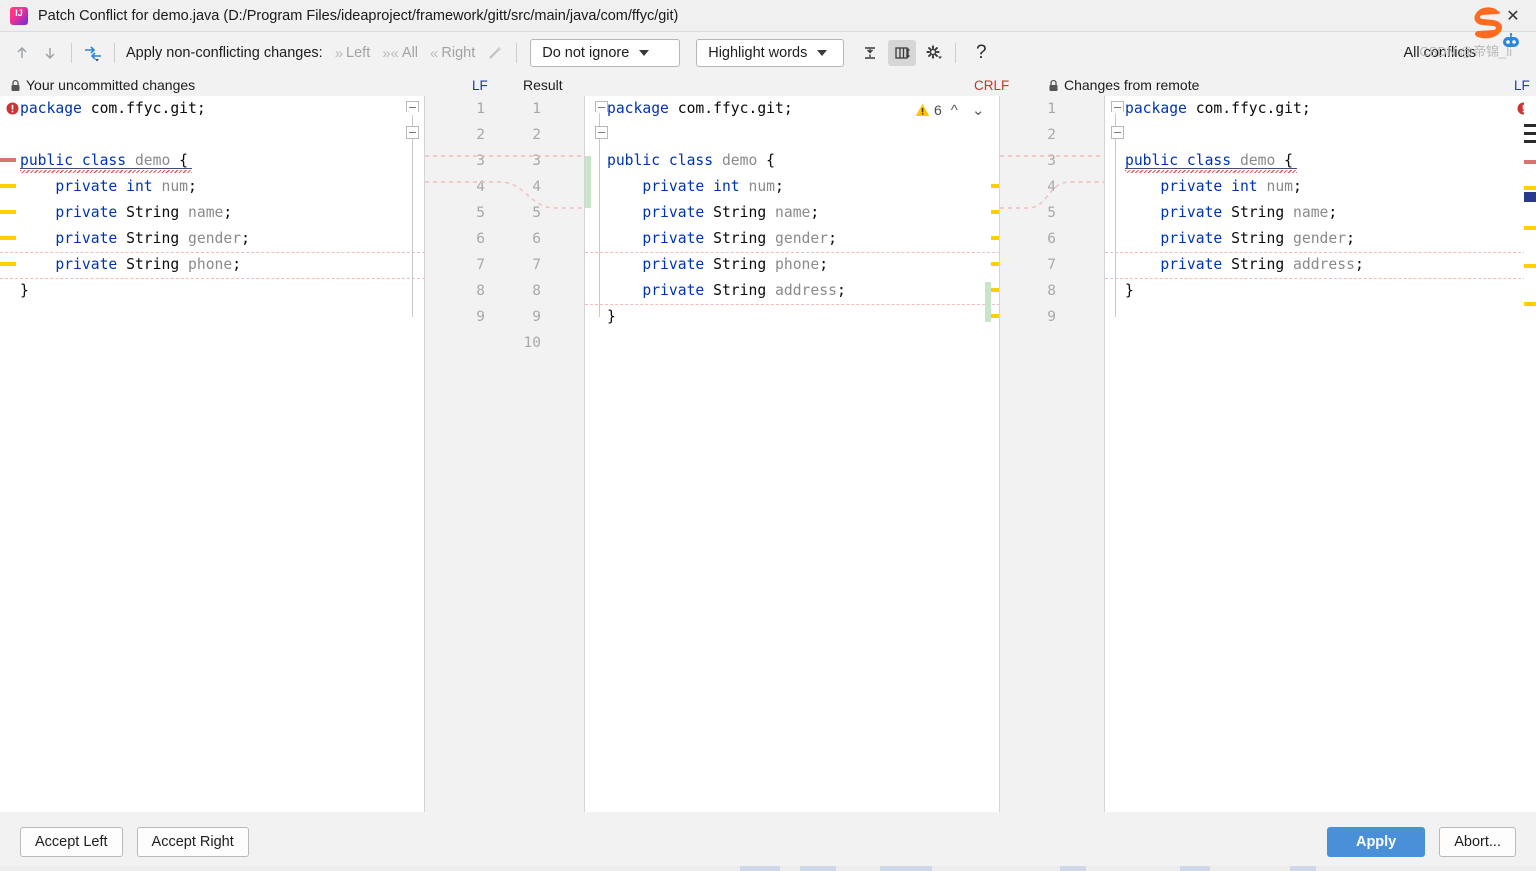  What do you see at coordinates (224, 53) in the screenshot?
I see `apply-non-conflicting-label: Apply non-conflicting changes:` at bounding box center [224, 53].